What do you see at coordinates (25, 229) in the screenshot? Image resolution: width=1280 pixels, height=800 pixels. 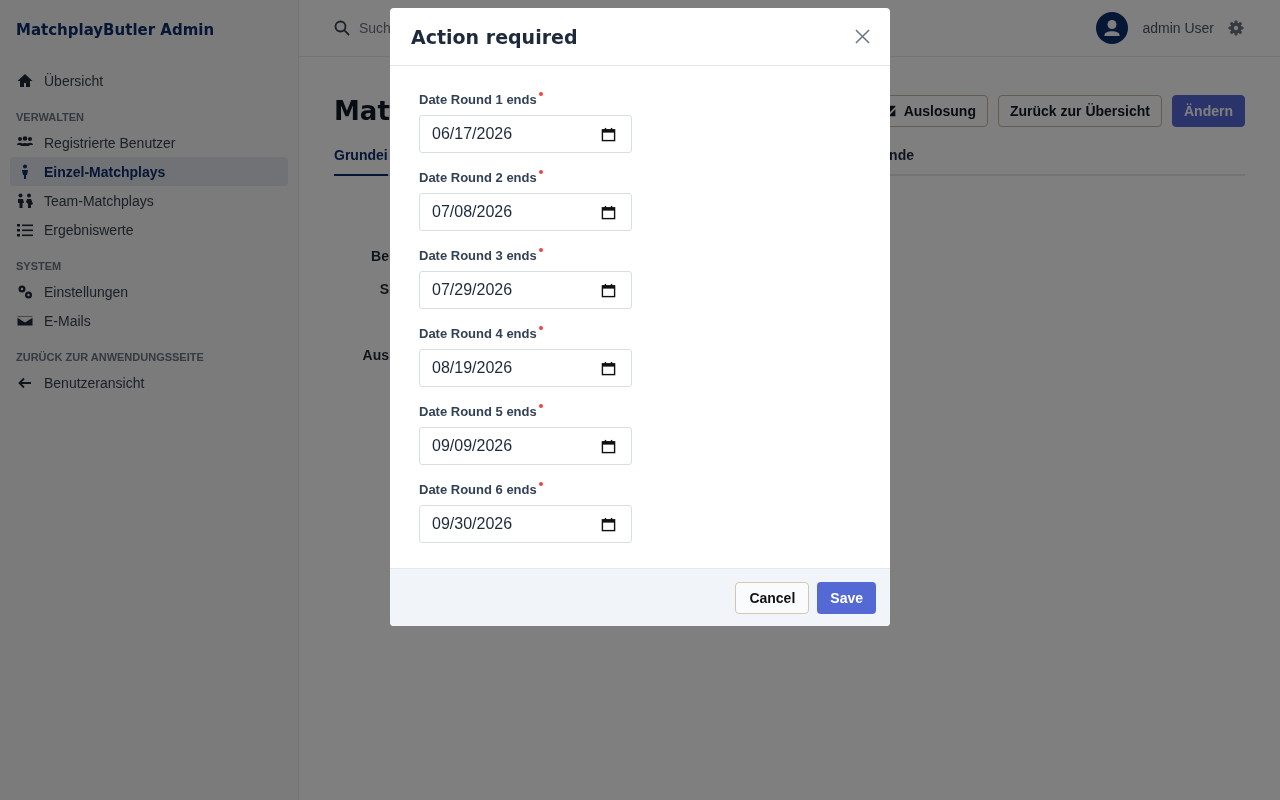 I see `list-icon` at bounding box center [25, 229].